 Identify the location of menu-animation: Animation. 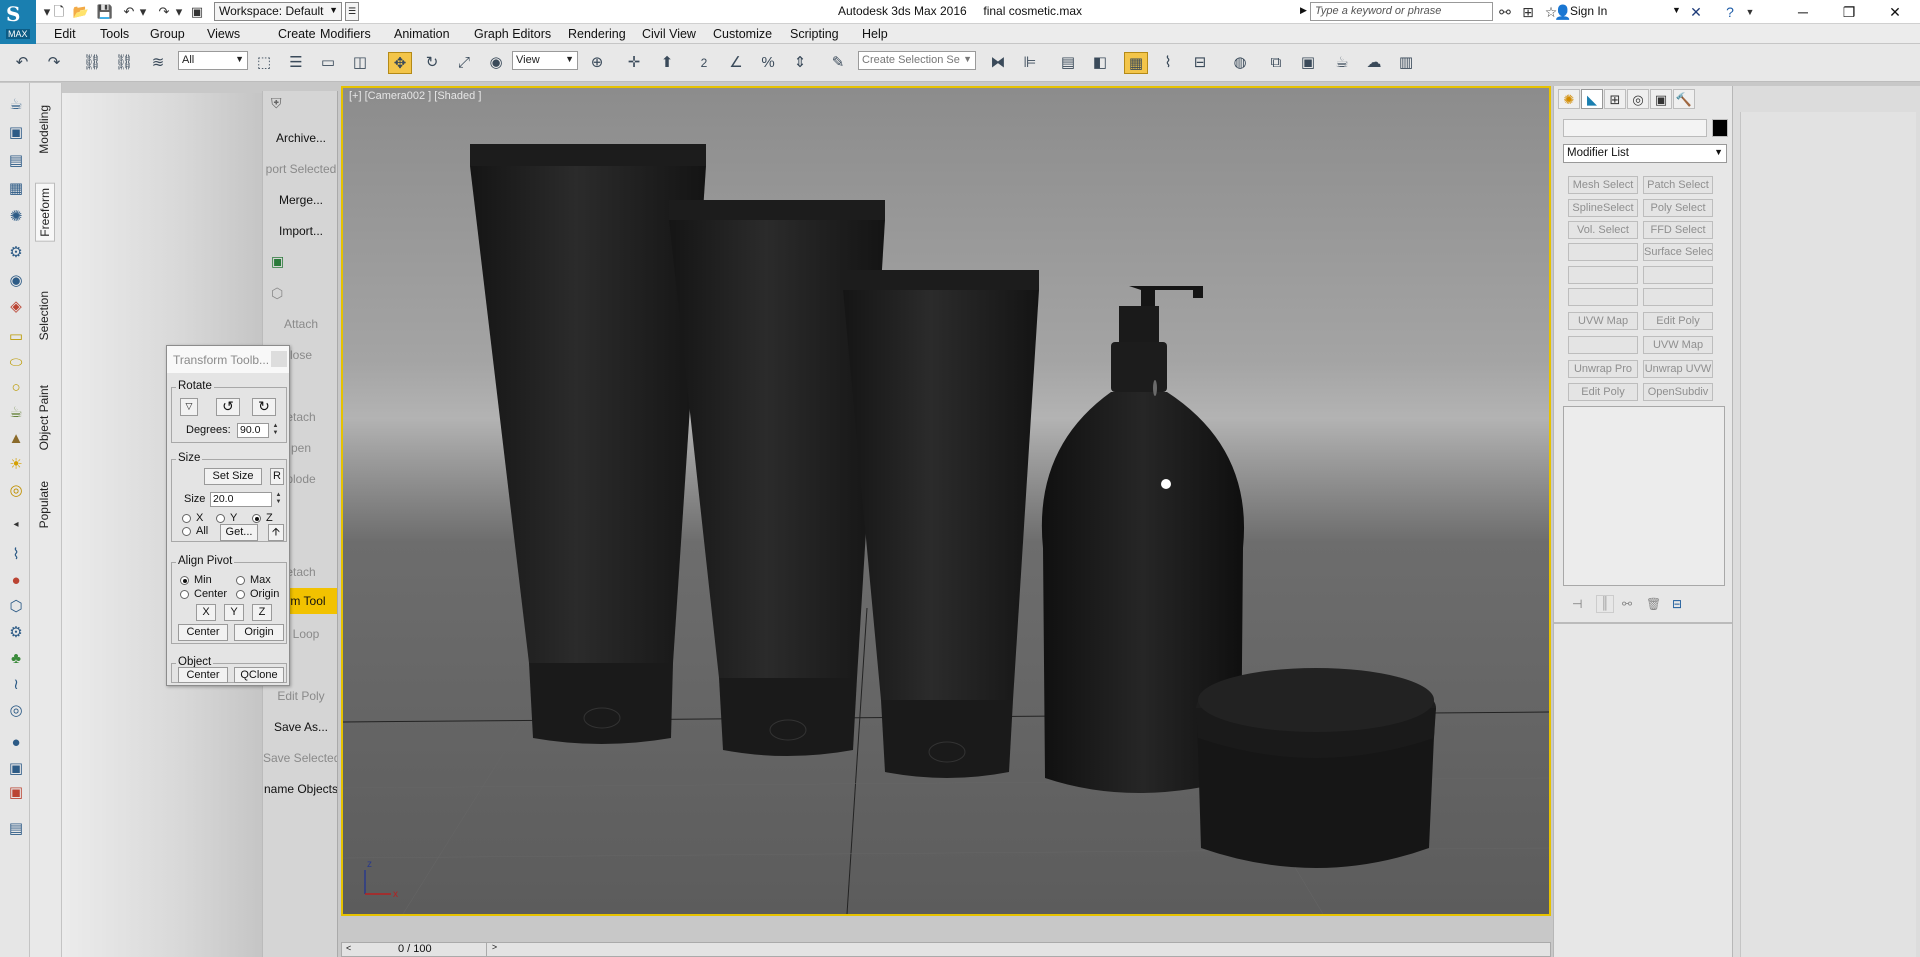
(422, 34).